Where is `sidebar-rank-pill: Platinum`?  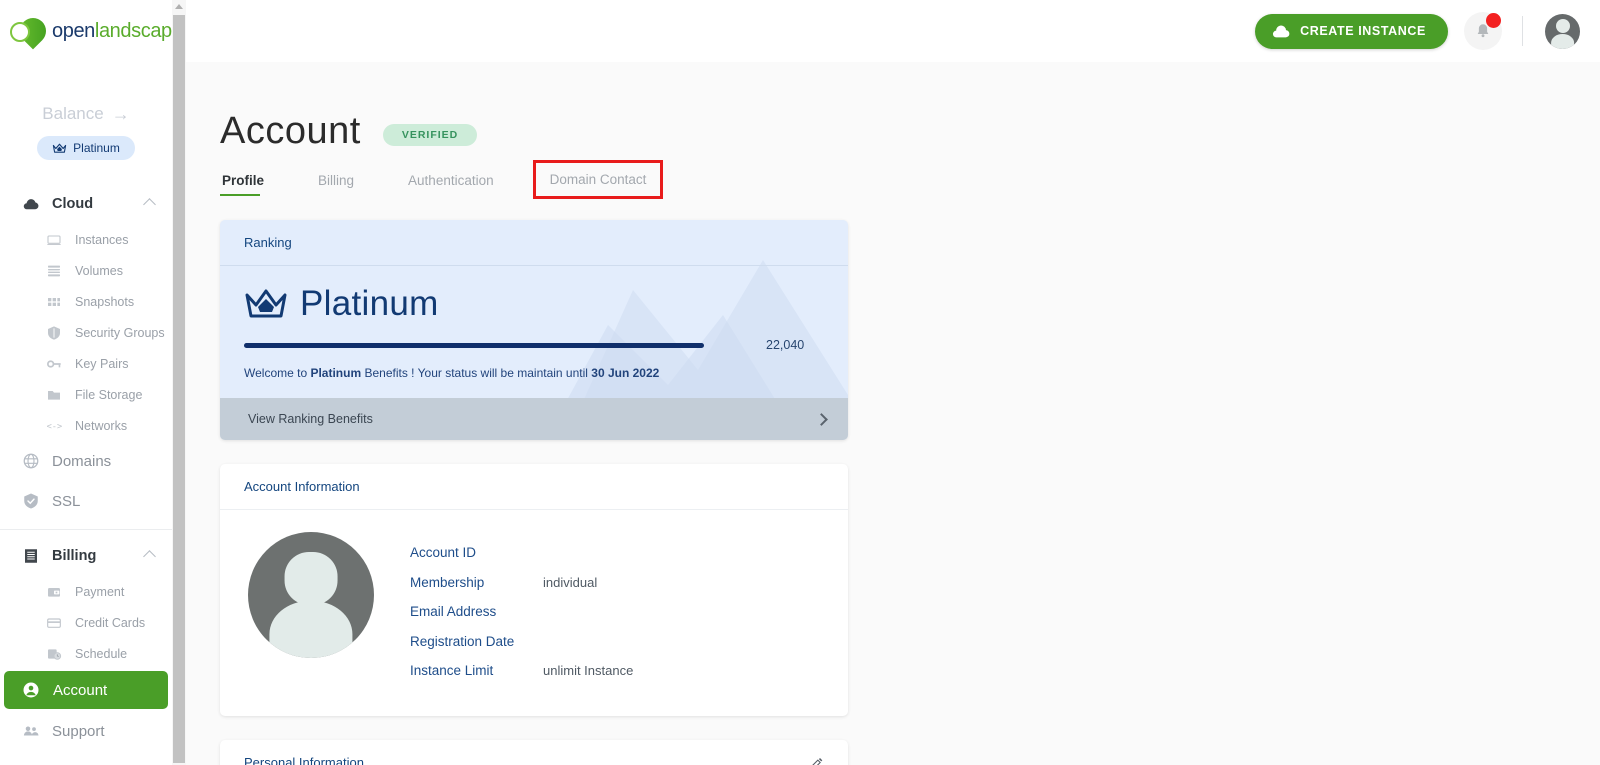 sidebar-rank-pill: Platinum is located at coordinates (86, 148).